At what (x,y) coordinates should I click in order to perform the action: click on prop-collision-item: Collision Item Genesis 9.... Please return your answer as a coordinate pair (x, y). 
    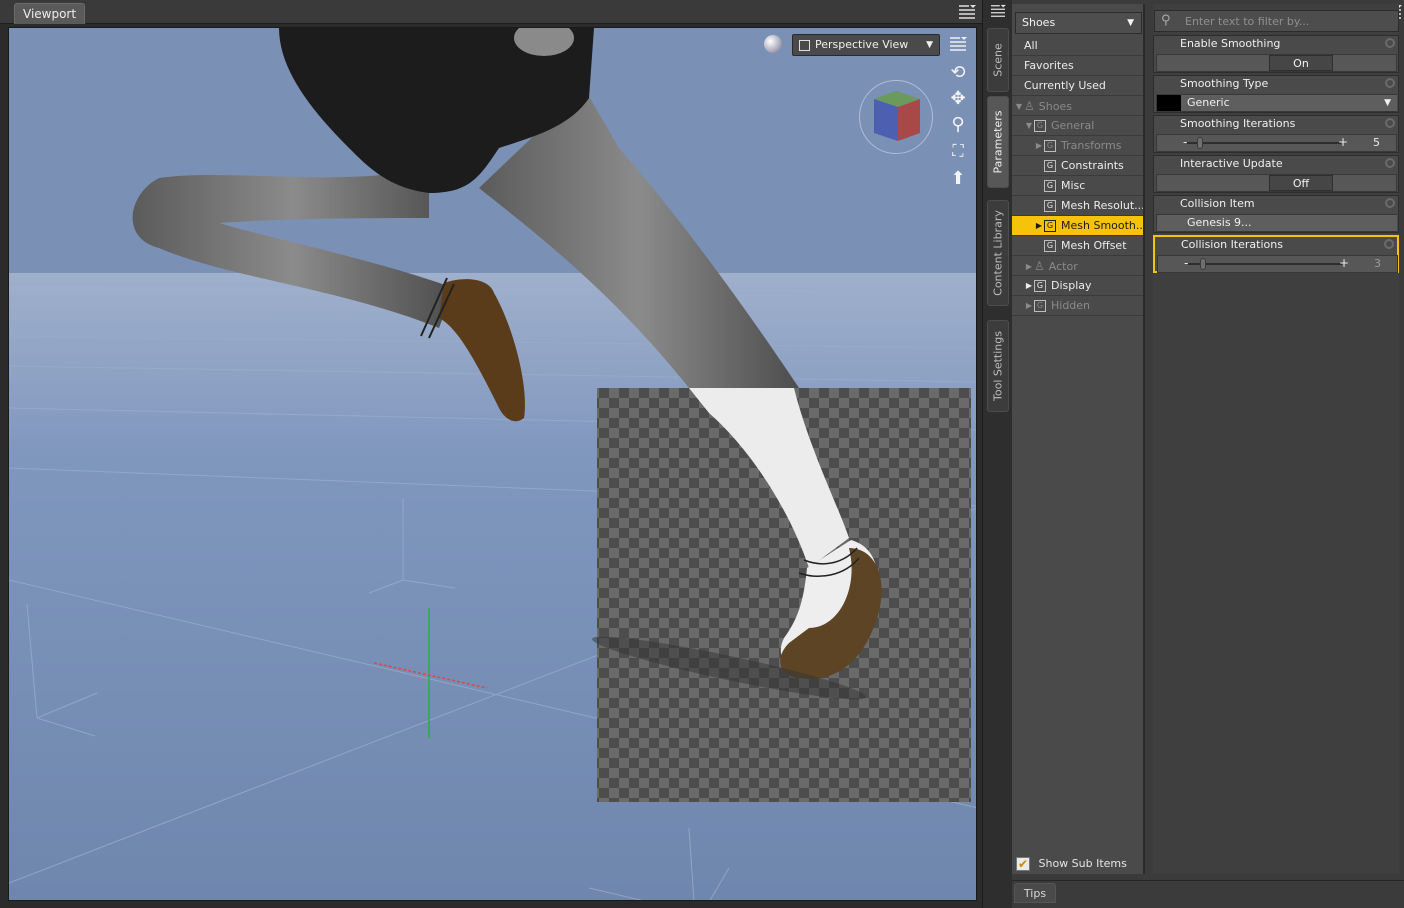
    Looking at the image, I should click on (1276, 214).